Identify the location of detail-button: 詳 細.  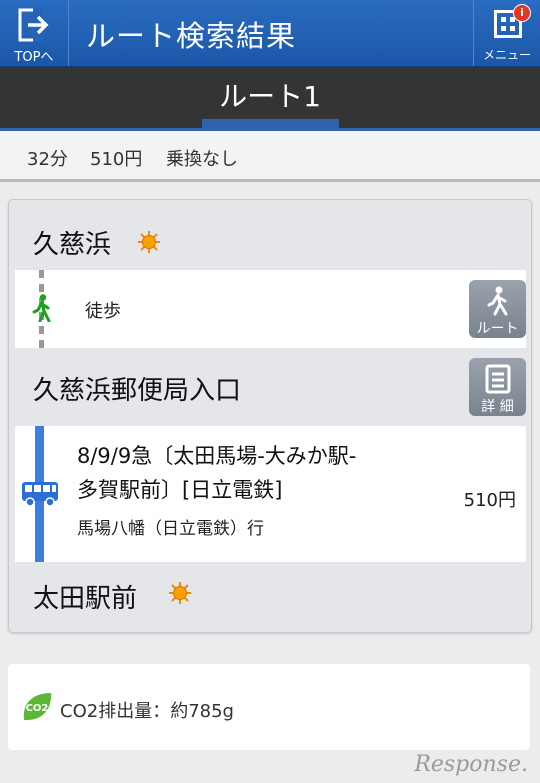
(497, 387).